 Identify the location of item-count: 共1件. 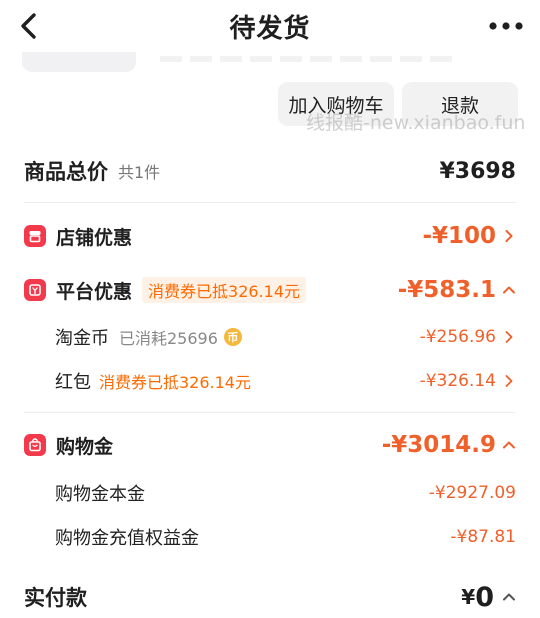
(139, 172).